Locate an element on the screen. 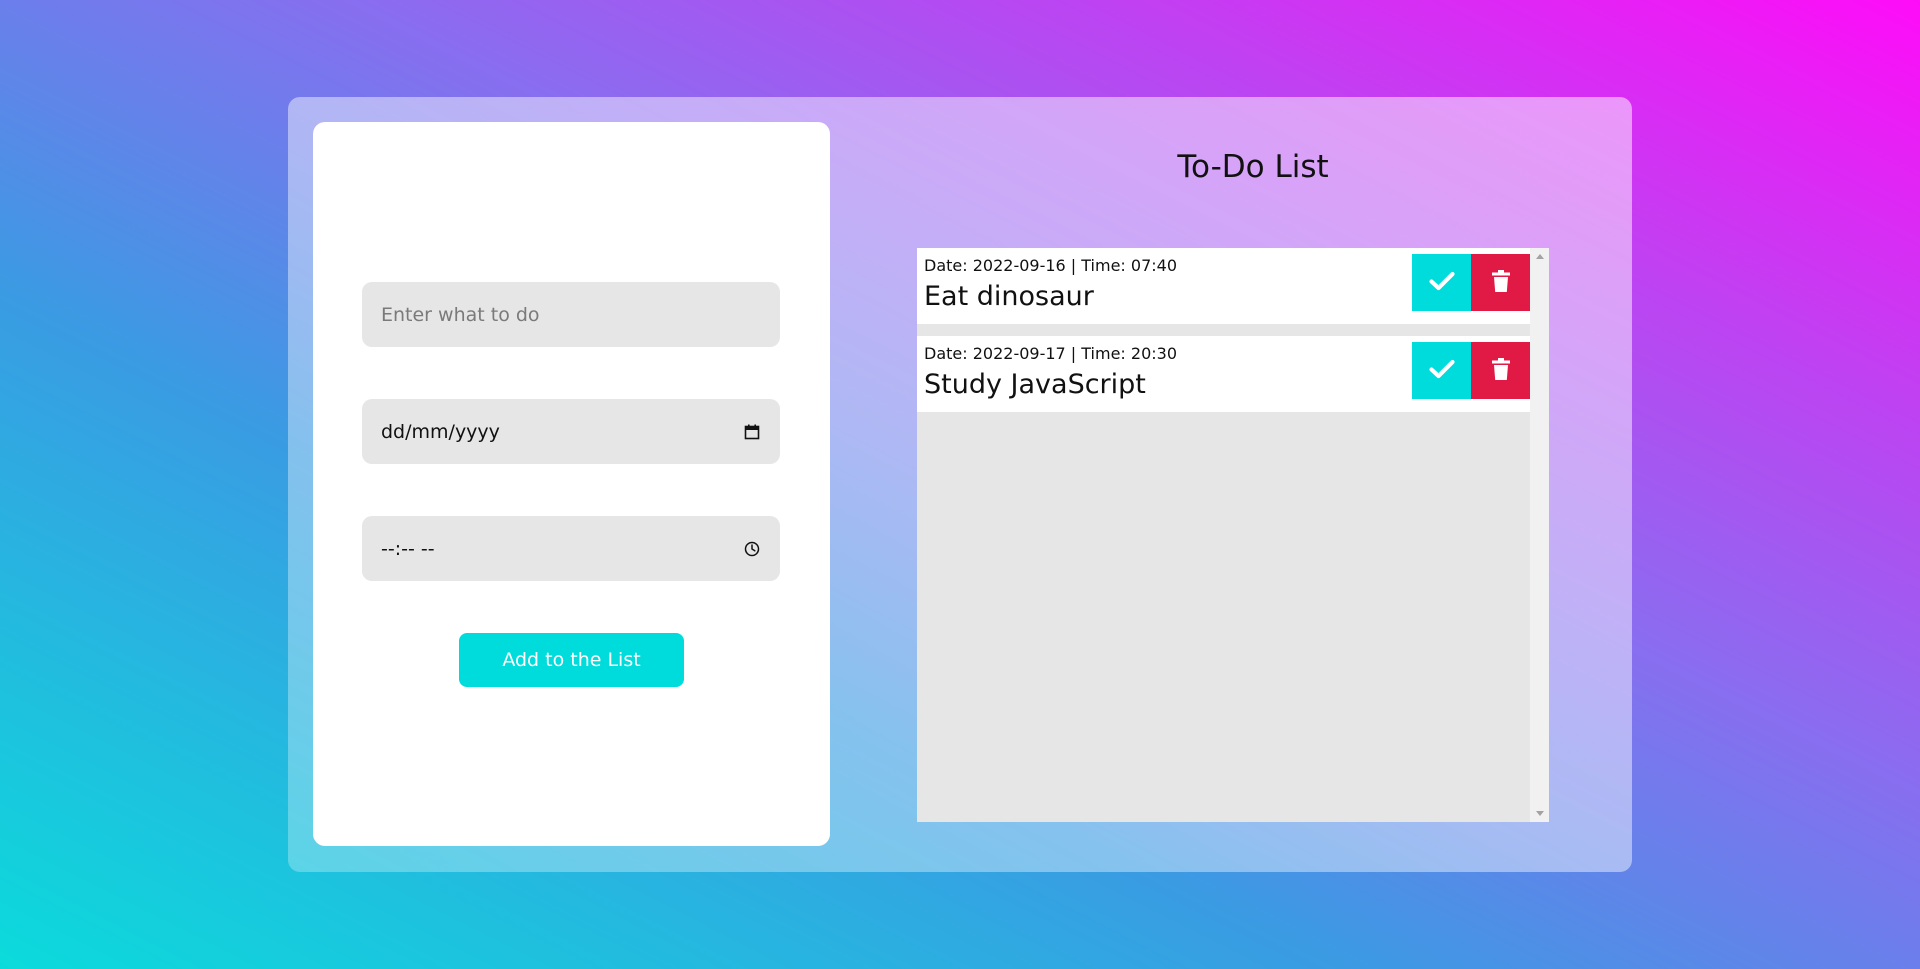  page-title: To-Do List is located at coordinates (1253, 167).